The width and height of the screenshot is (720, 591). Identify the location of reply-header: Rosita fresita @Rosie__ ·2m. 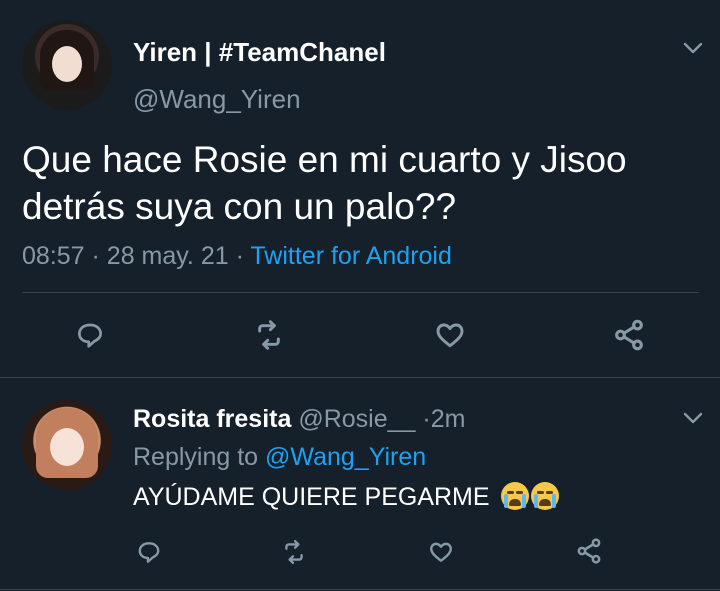
(299, 419).